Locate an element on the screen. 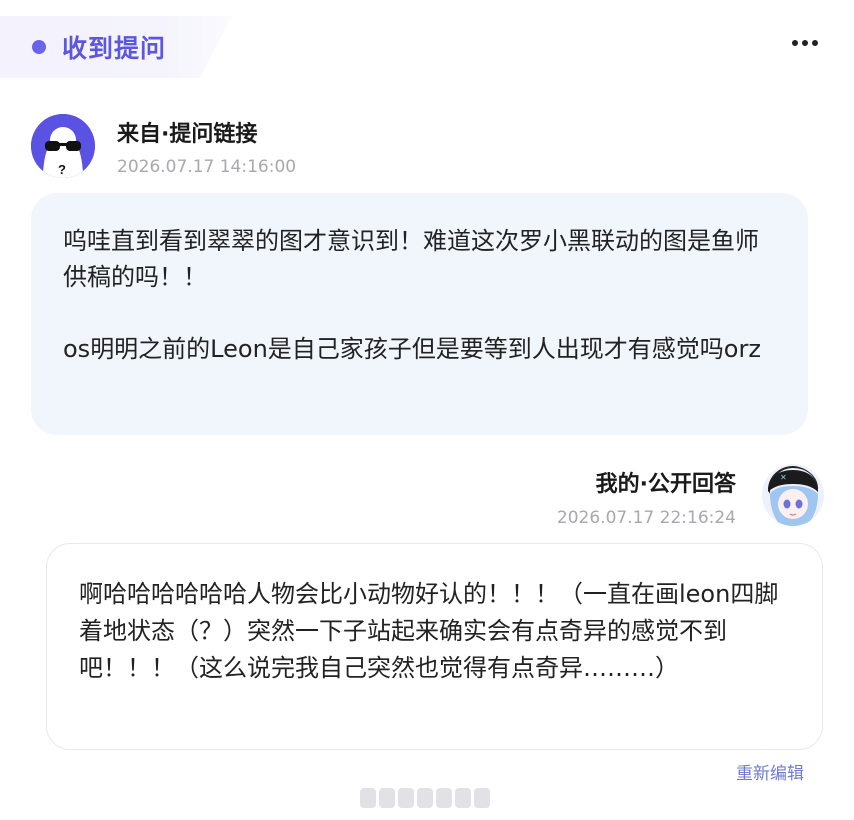 Image resolution: width=854 pixels, height=820 pixels. more-options-icon is located at coordinates (805, 43).